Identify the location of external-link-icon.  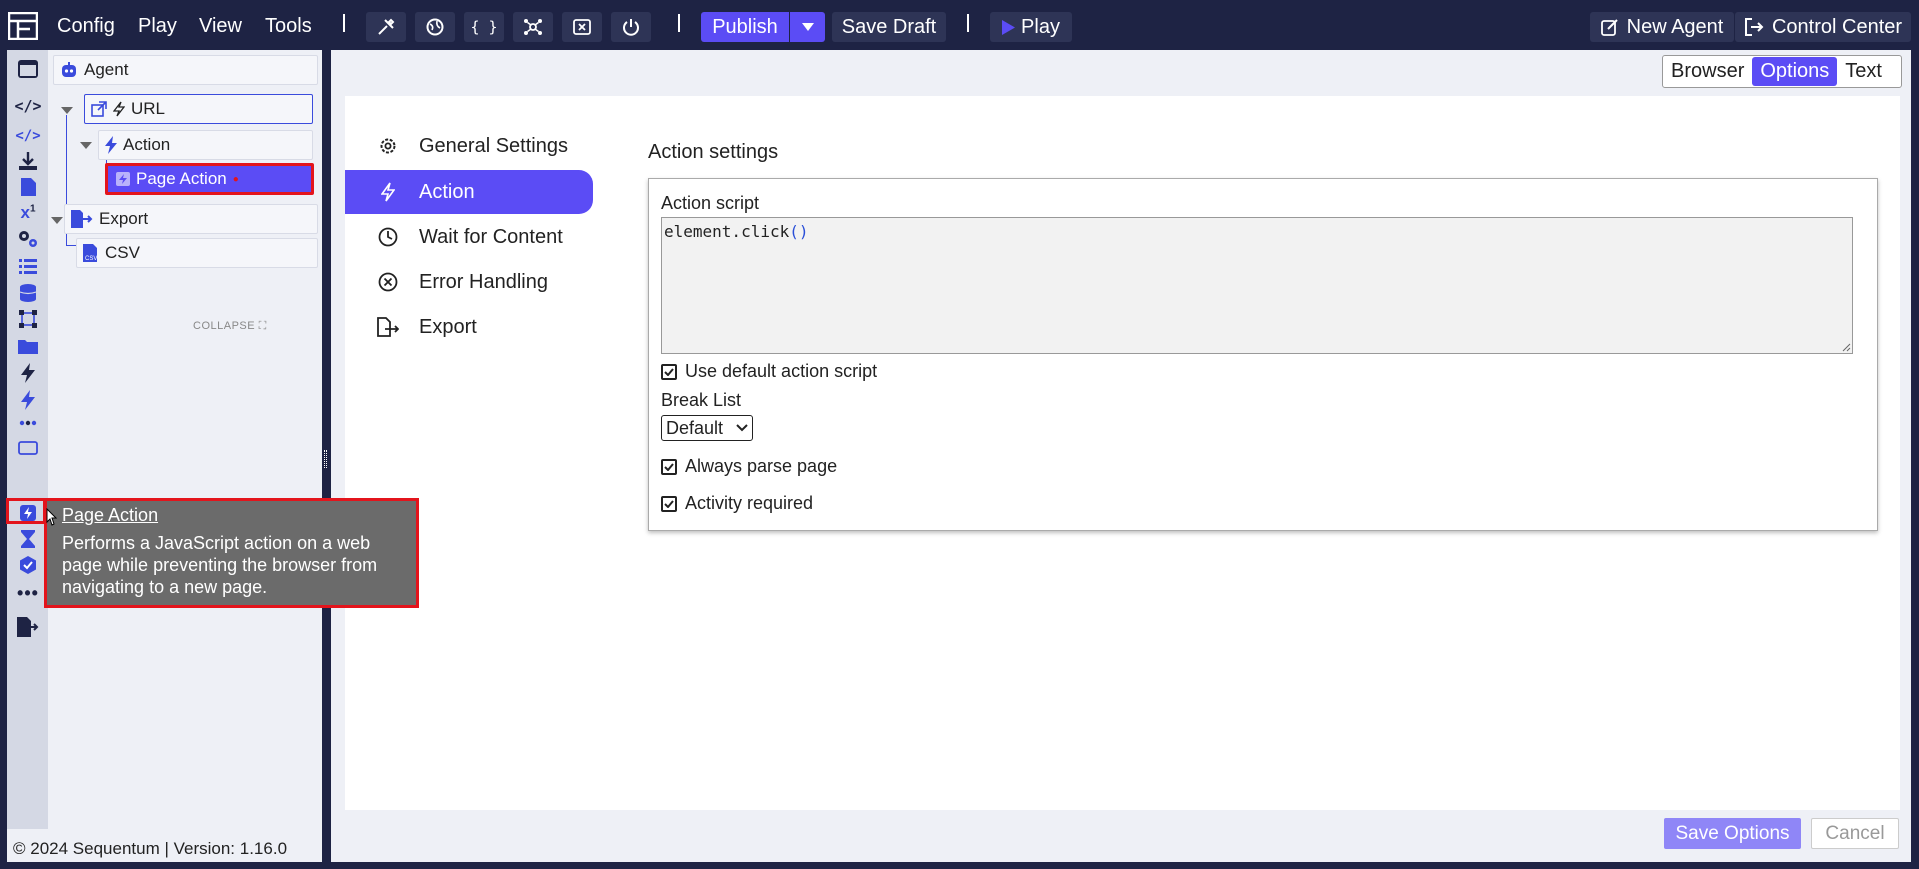
(99, 109).